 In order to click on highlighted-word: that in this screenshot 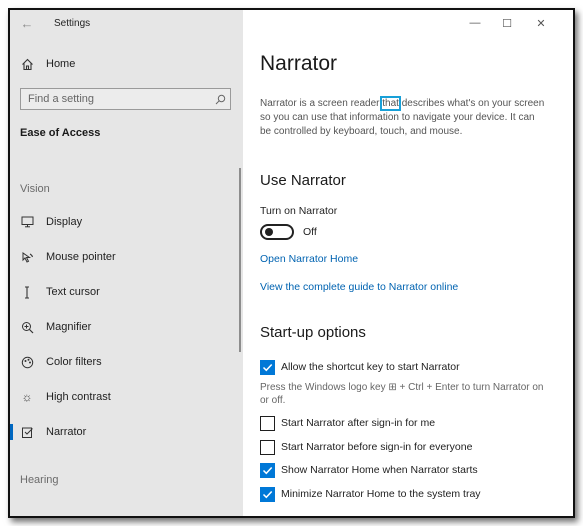, I will do `click(390, 103)`.